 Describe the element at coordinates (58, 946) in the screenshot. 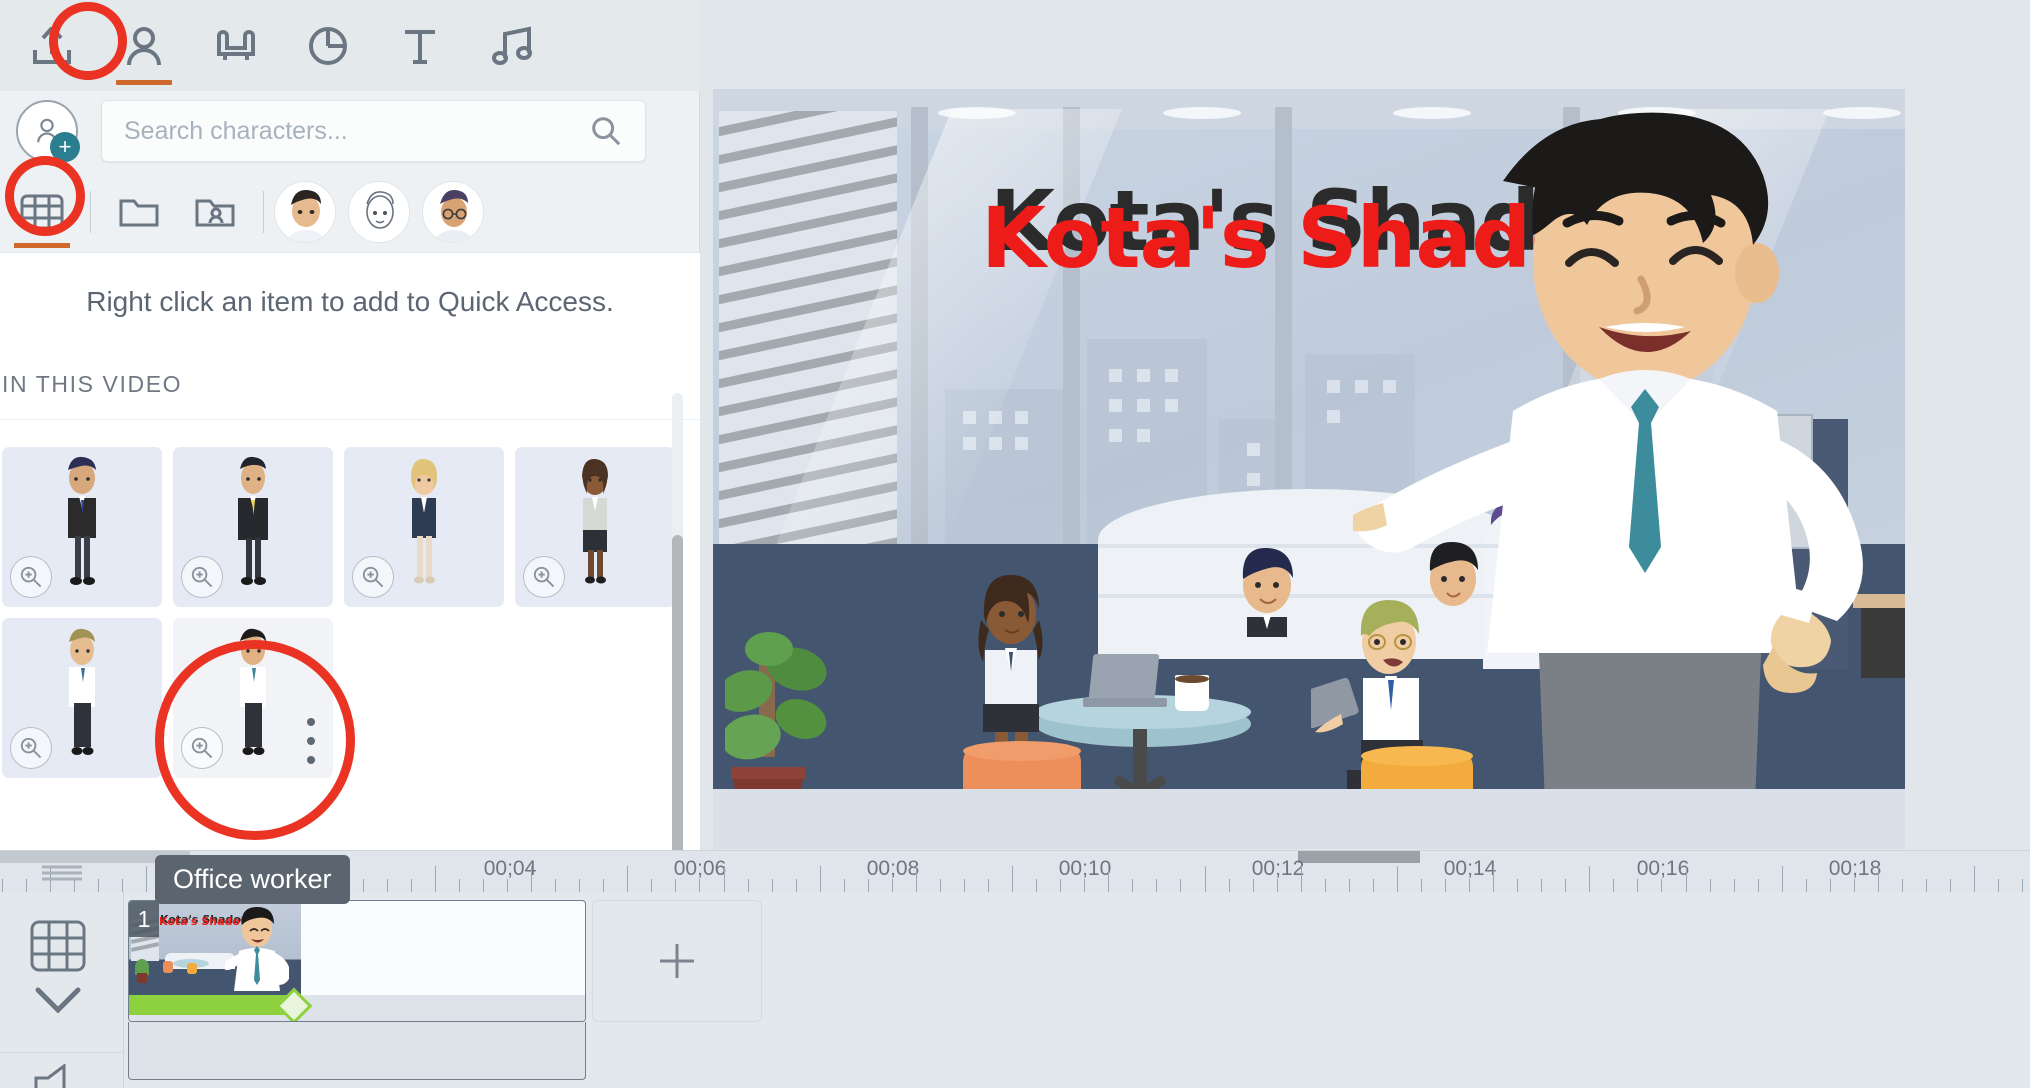

I see `scene-track-filmstrip-icon` at that location.